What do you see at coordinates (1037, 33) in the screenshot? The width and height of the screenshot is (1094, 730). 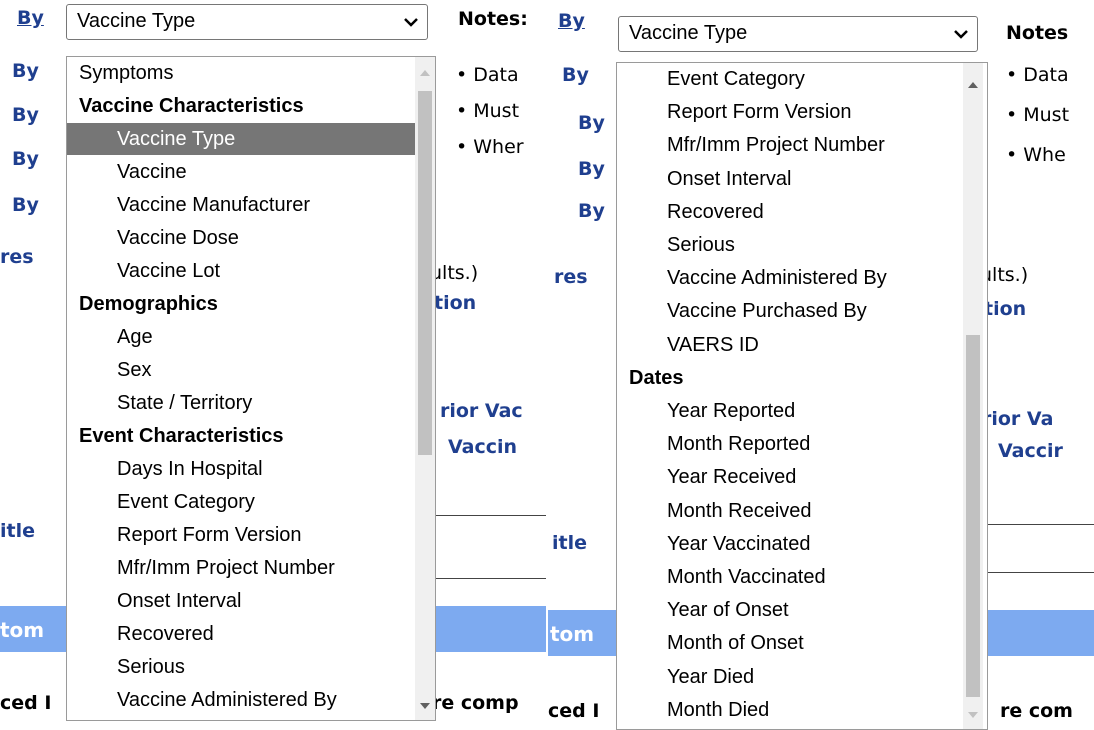 I see `notes-title: Notes` at bounding box center [1037, 33].